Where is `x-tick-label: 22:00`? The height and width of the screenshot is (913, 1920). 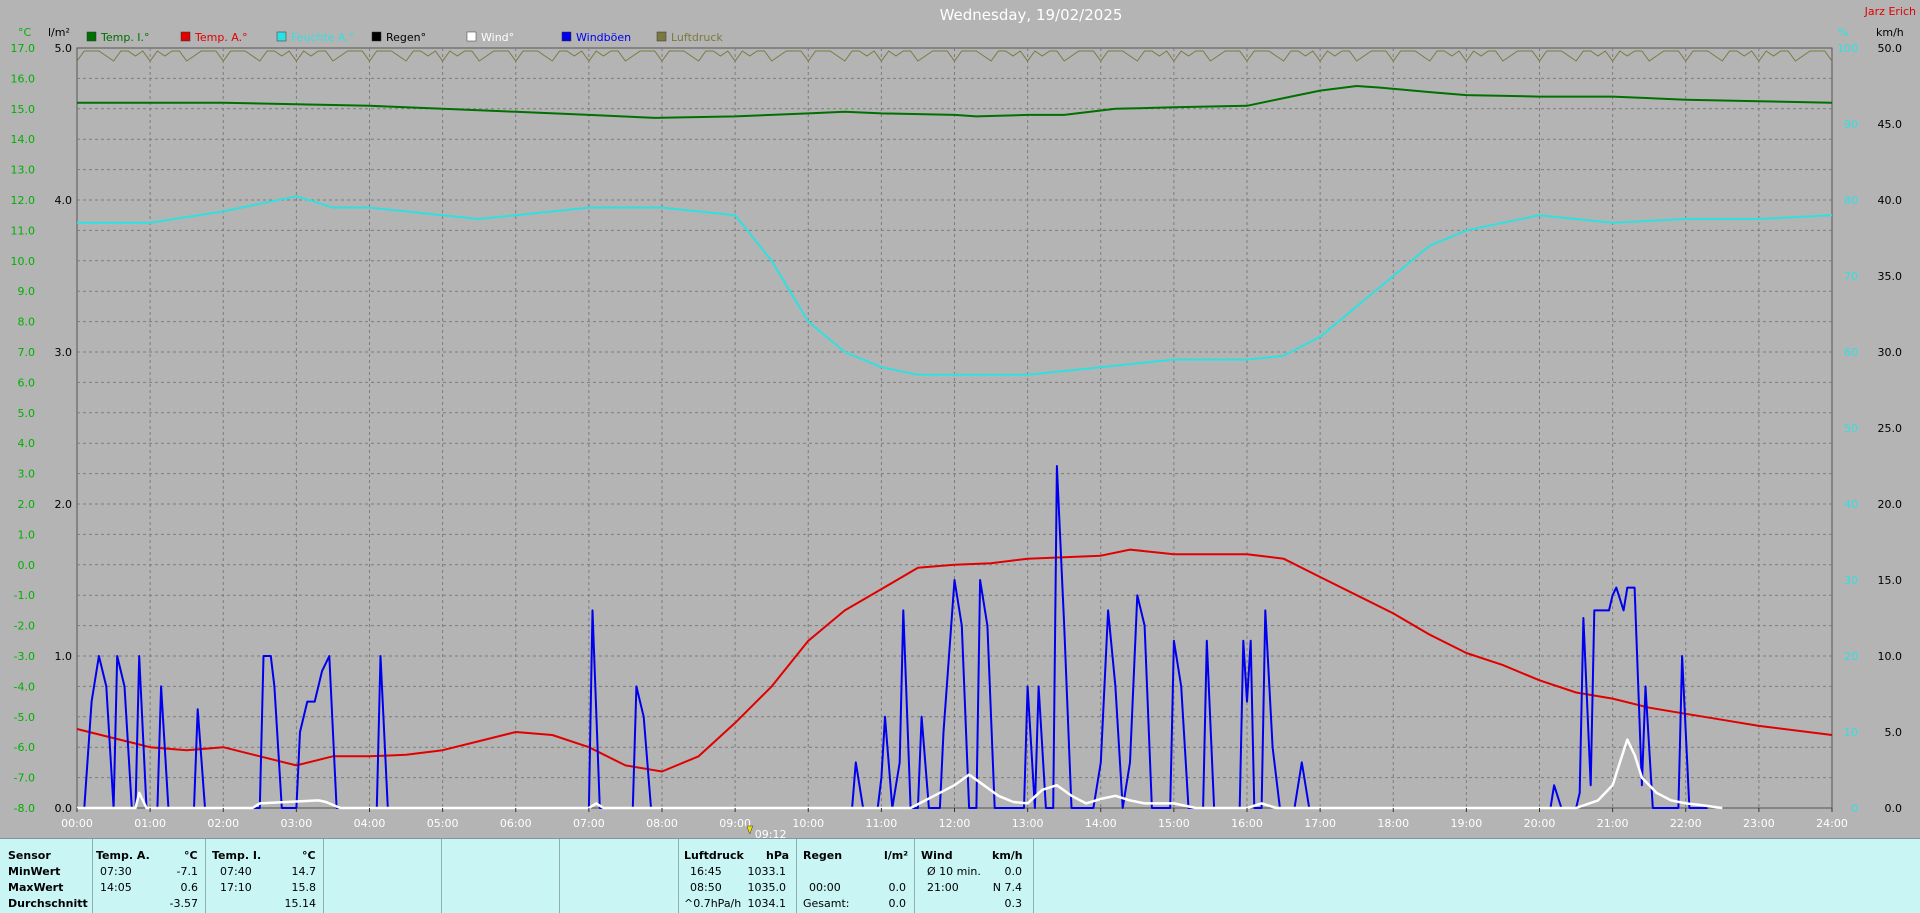 x-tick-label: 22:00 is located at coordinates (1686, 823).